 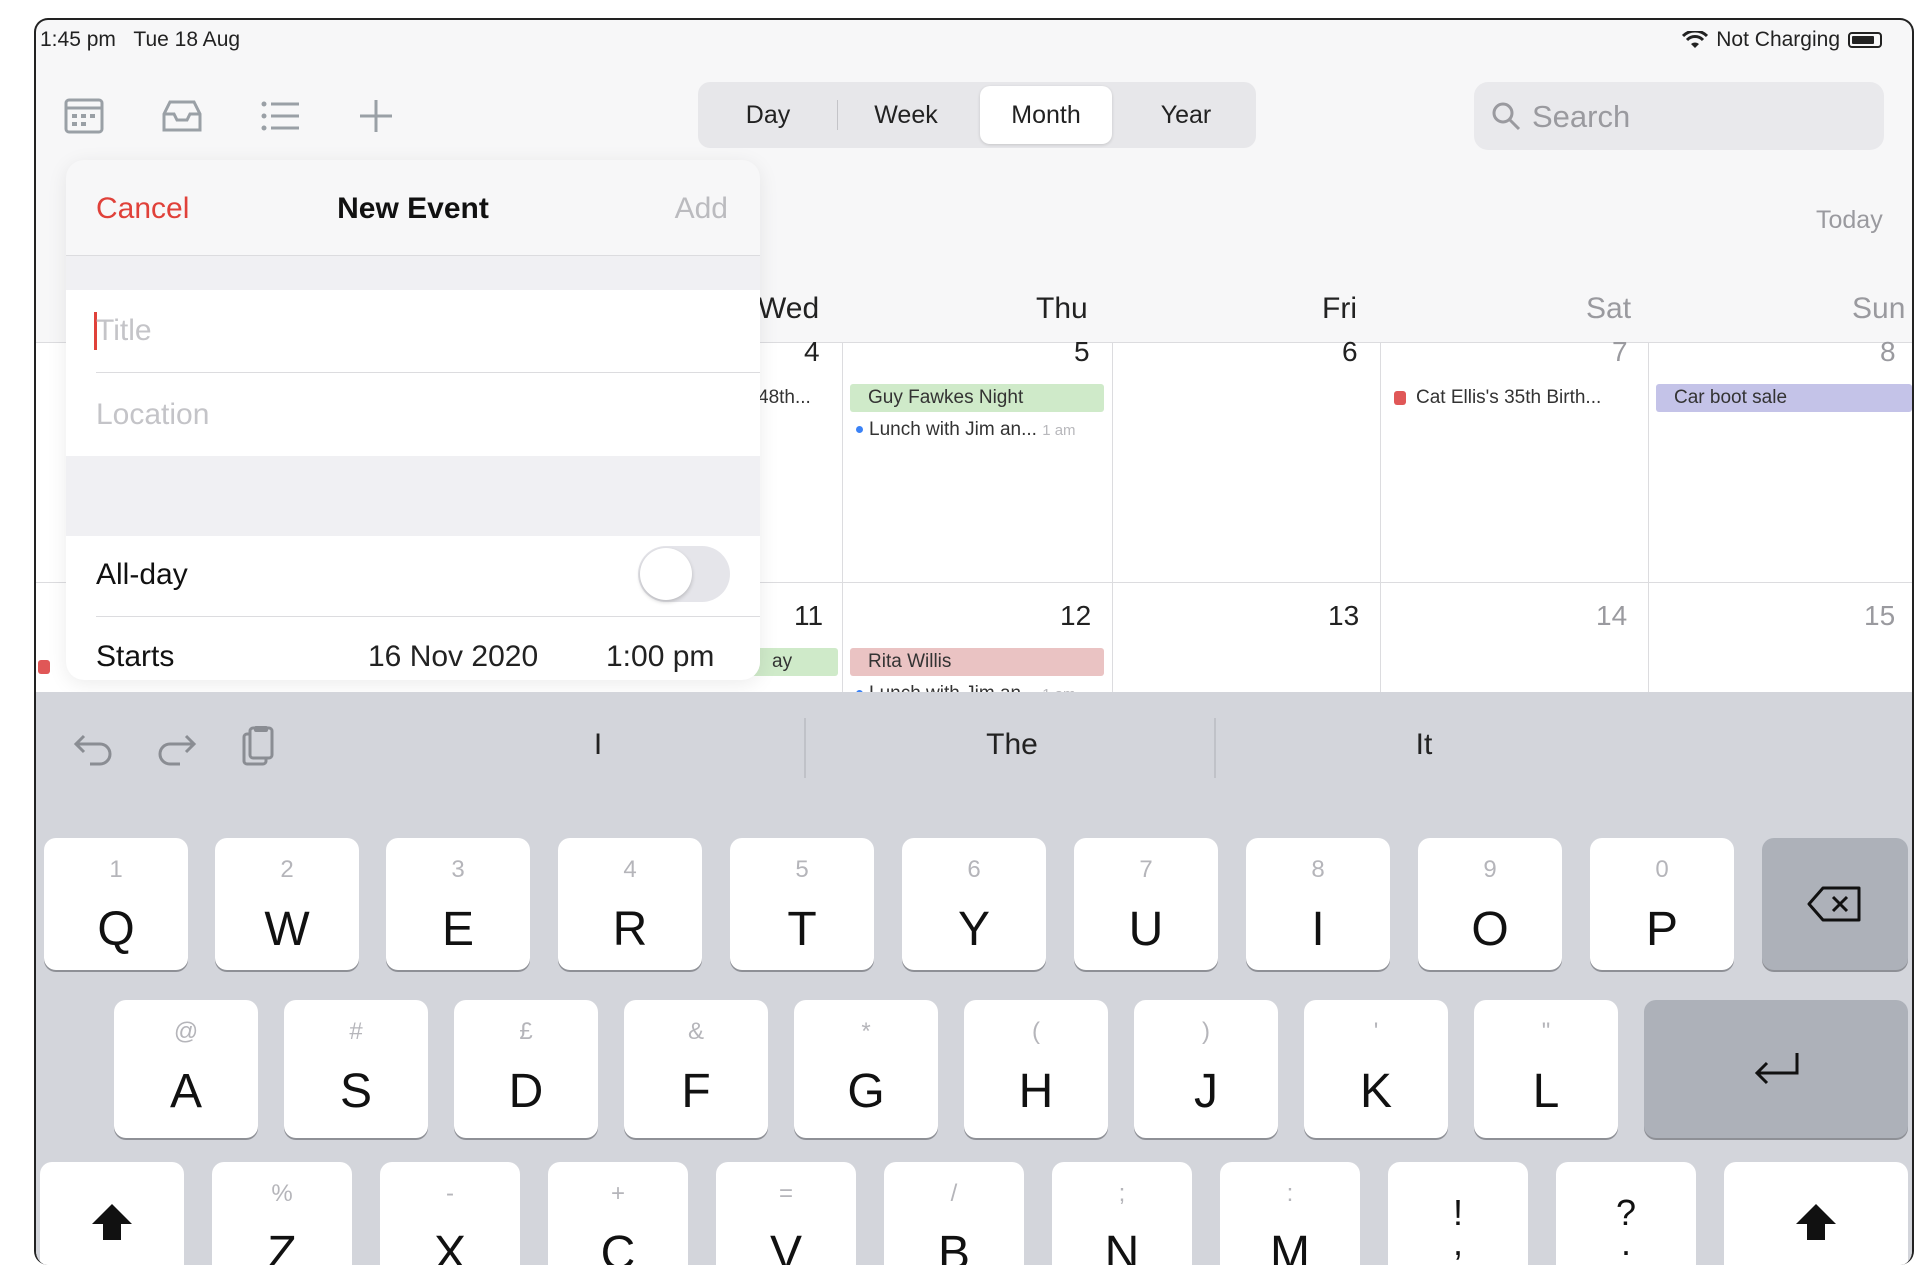 I want to click on key-o: 9O, so click(x=1490, y=904).